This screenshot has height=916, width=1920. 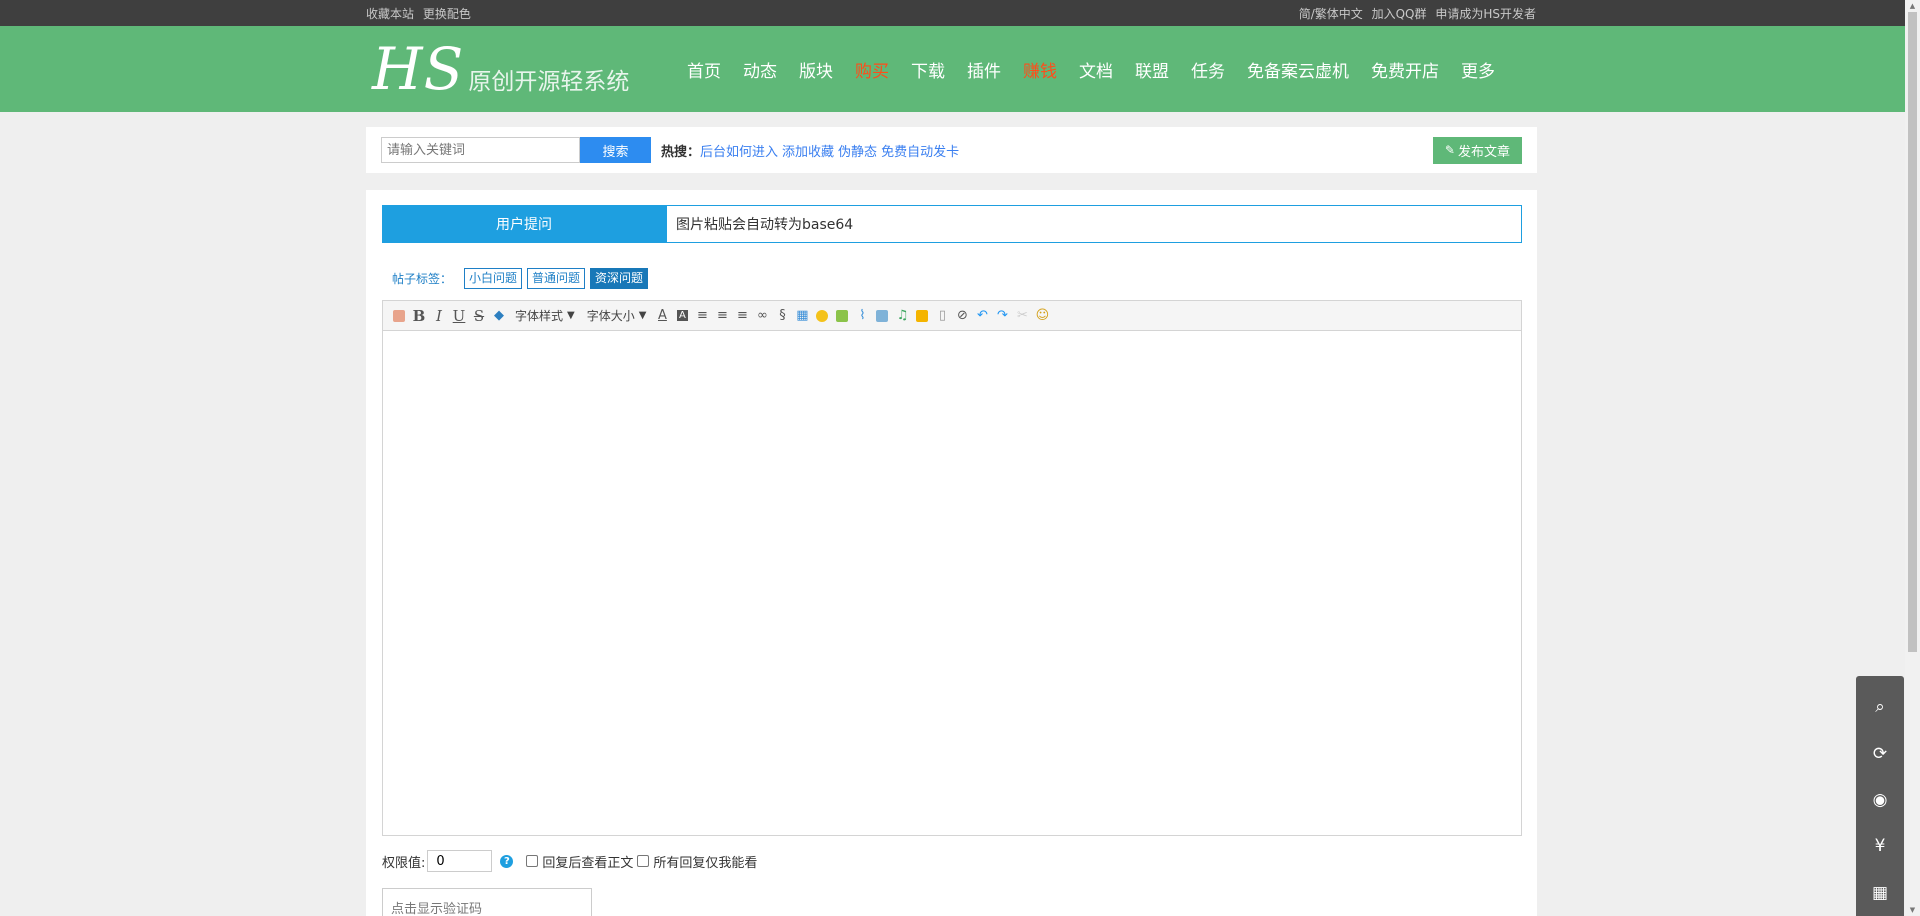 What do you see at coordinates (487, 902) in the screenshot?
I see `captcha-field: 点击显示验证码` at bounding box center [487, 902].